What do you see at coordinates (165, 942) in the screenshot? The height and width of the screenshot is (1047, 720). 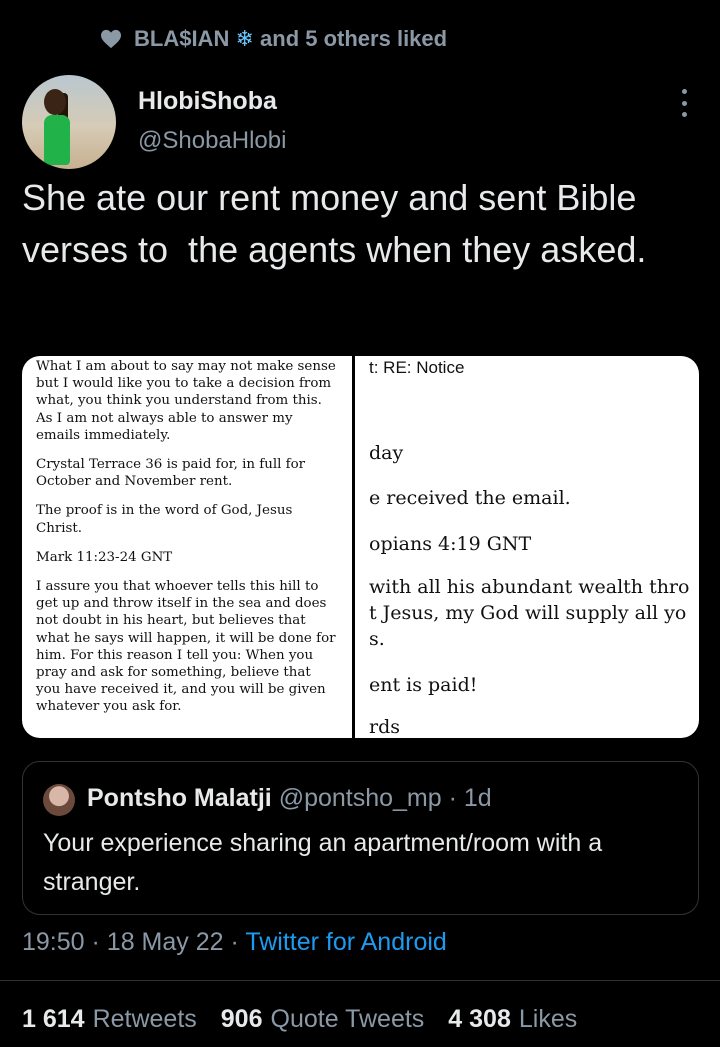 I see `tweet-date: 18 May 22` at bounding box center [165, 942].